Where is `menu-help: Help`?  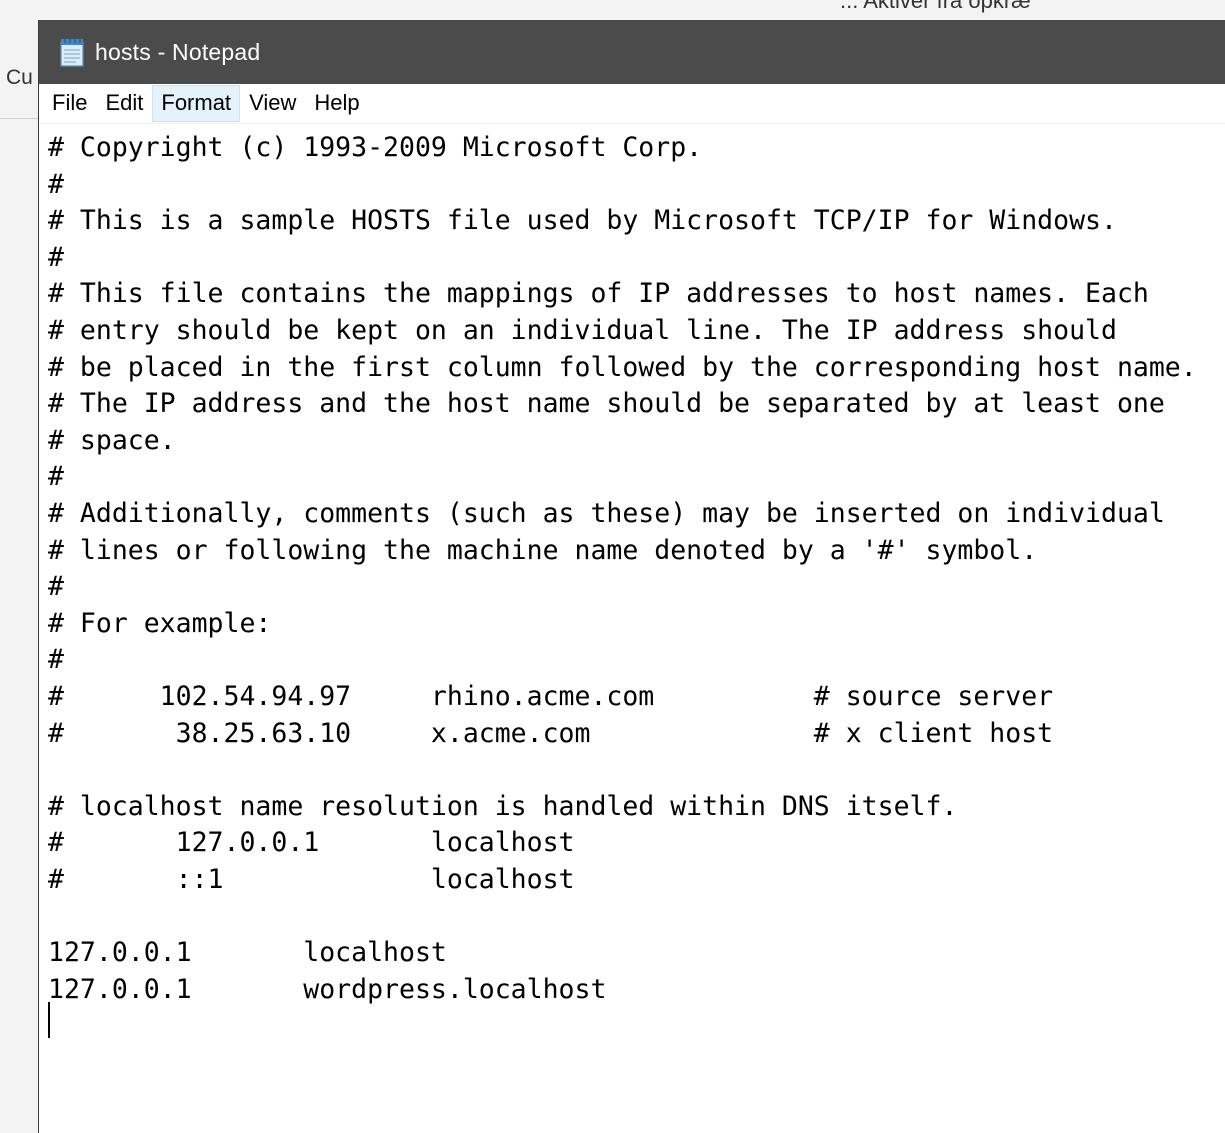 menu-help: Help is located at coordinates (336, 103).